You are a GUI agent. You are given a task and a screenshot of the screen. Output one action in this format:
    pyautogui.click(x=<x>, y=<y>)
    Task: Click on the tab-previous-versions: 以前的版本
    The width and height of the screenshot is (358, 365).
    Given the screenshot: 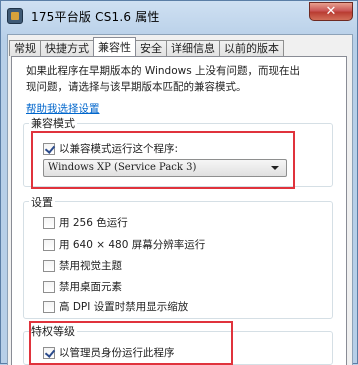 What is the action you would take?
    pyautogui.click(x=251, y=48)
    